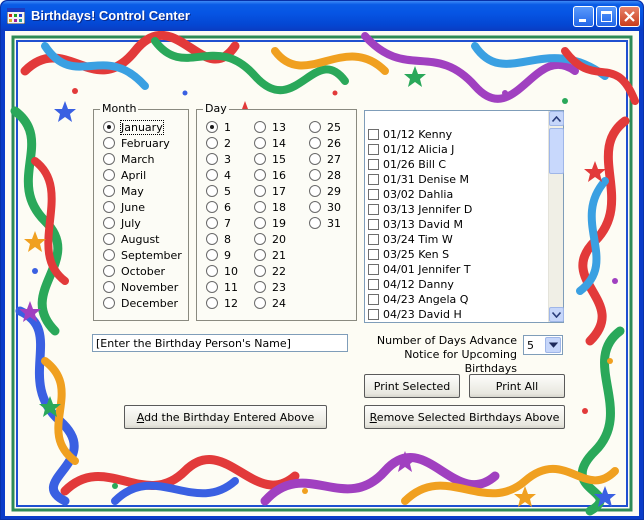  Describe the element at coordinates (140, 287) in the screenshot. I see `month-radio-november: November` at that location.